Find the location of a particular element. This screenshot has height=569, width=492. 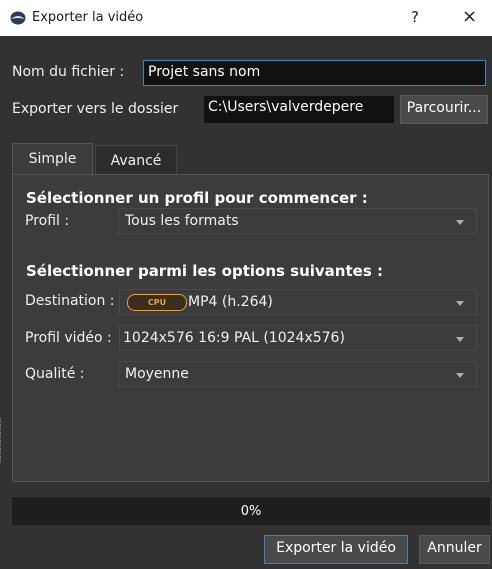

profile-label: Profil : is located at coordinates (47, 221).